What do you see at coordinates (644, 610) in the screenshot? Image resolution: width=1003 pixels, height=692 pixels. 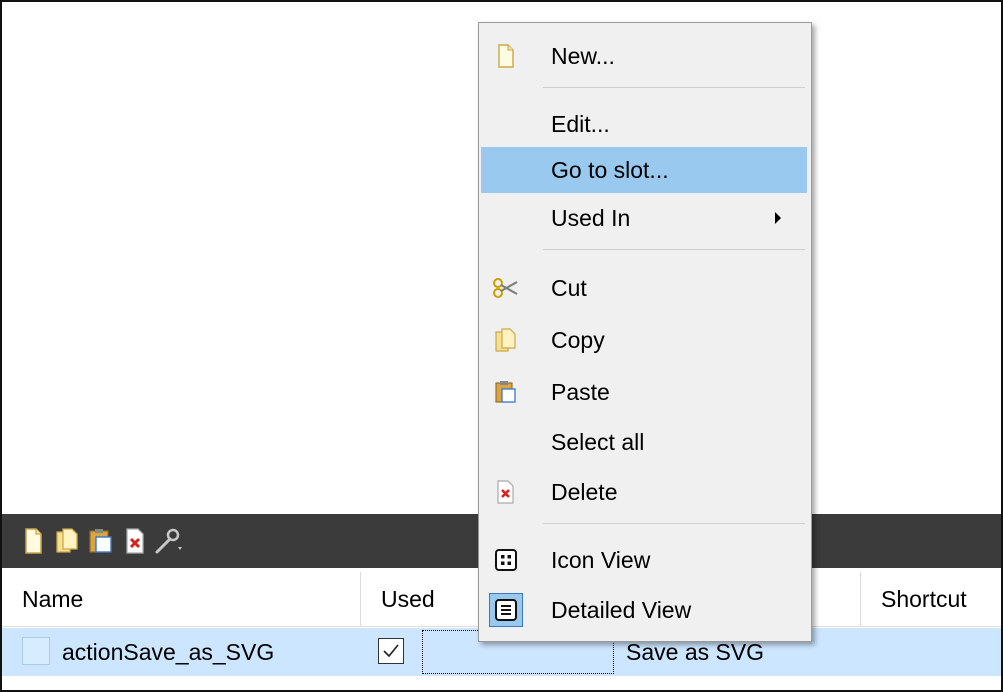 I see `menu-item-detailed-view: Detailed View` at bounding box center [644, 610].